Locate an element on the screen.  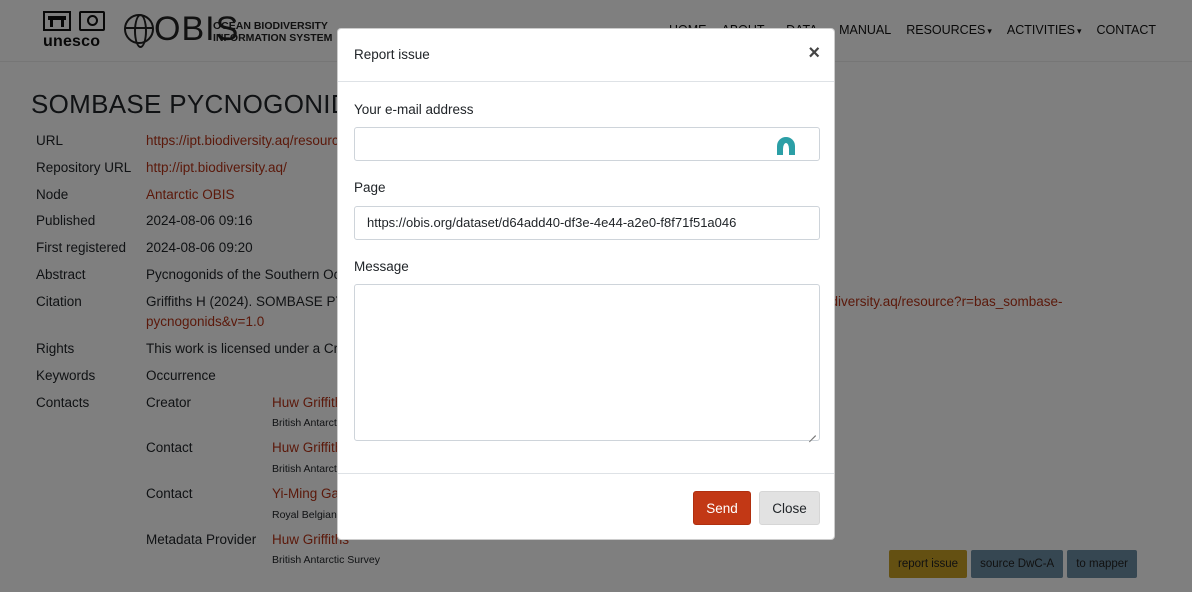
send-button: Send is located at coordinates (722, 508).